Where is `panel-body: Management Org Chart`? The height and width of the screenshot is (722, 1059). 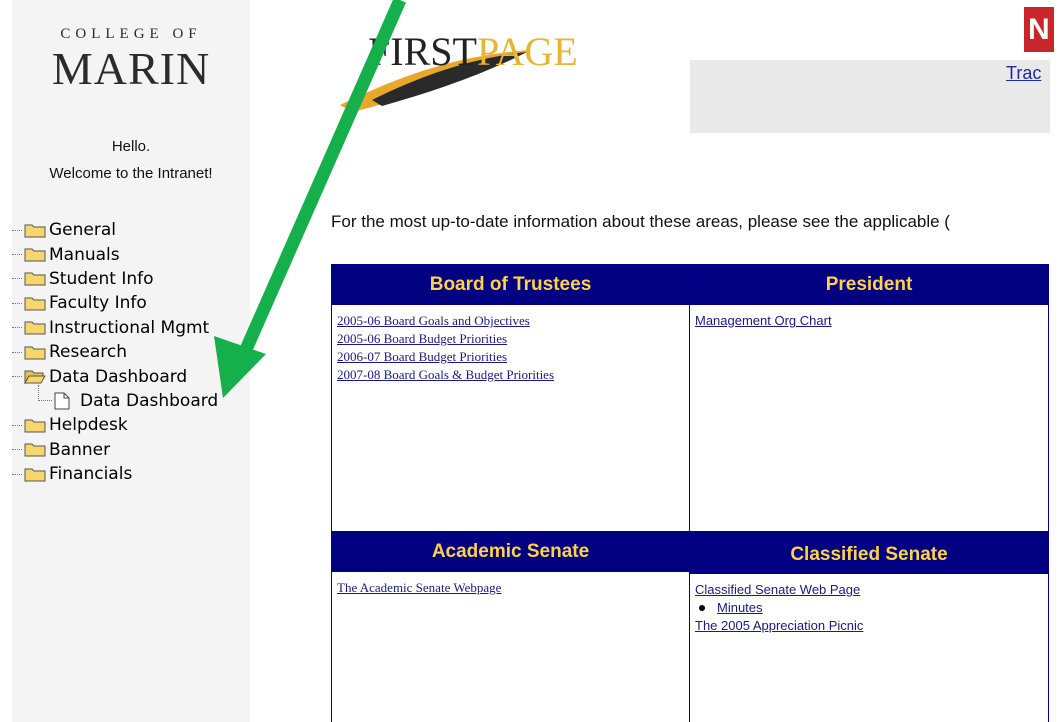 panel-body: Management Org Chart is located at coordinates (869, 321).